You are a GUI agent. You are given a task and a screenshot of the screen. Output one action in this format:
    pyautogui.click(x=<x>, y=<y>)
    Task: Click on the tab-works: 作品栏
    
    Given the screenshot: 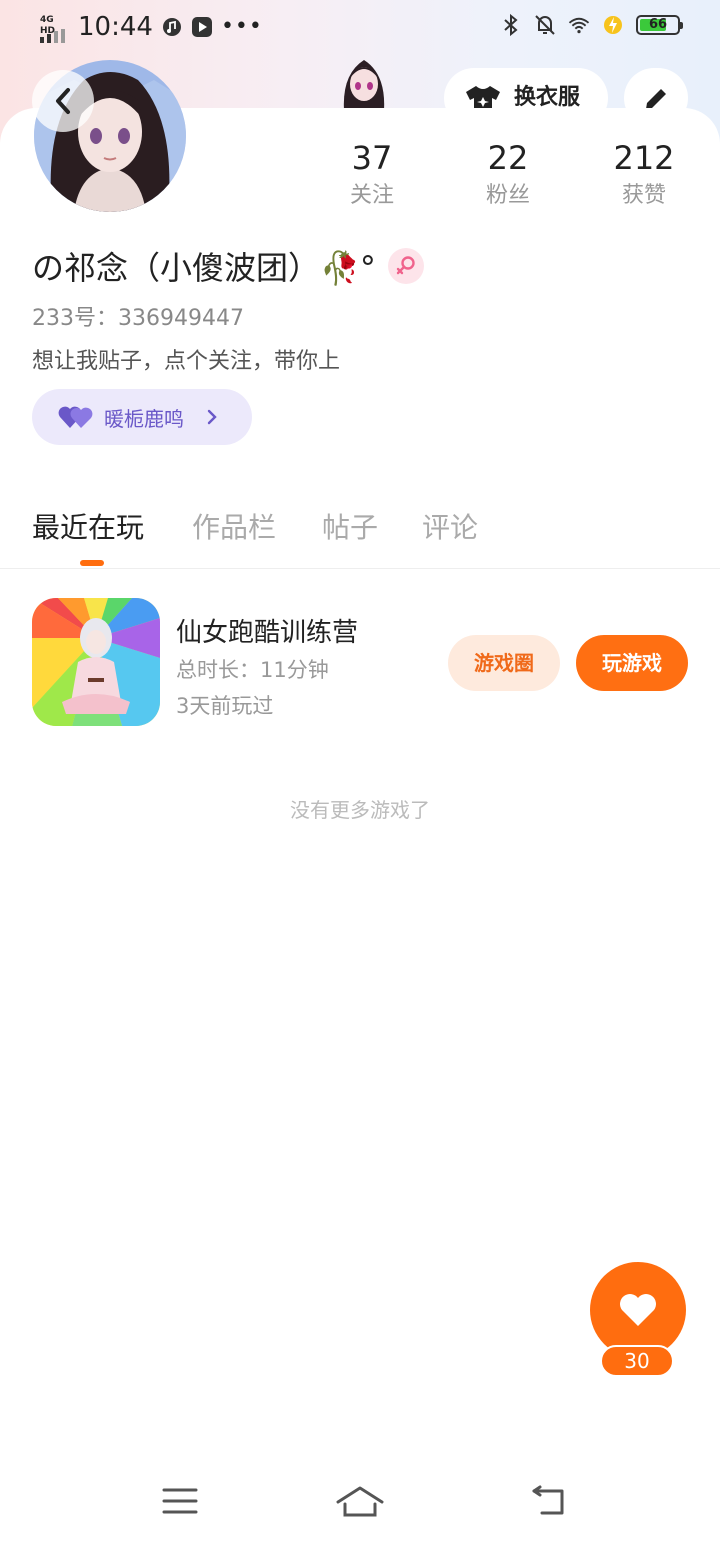 What is the action you would take?
    pyautogui.click(x=234, y=526)
    